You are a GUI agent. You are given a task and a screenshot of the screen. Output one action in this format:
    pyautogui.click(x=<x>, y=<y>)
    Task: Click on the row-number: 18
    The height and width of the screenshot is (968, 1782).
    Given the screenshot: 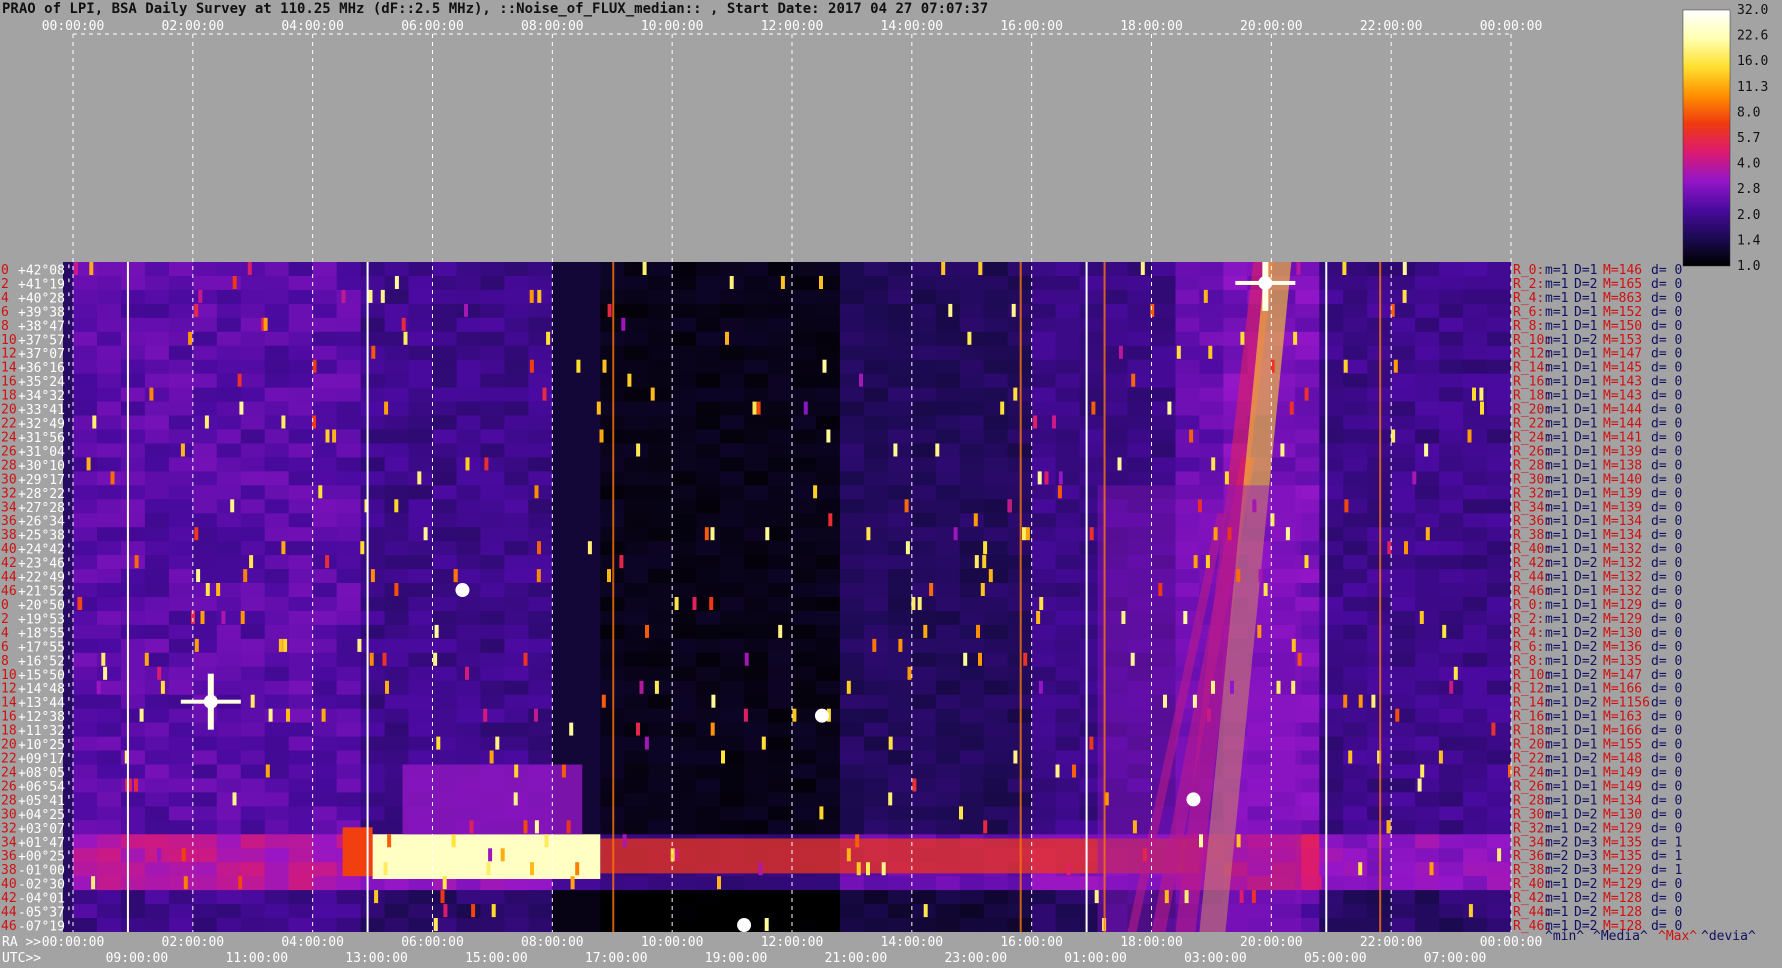 What is the action you would take?
    pyautogui.click(x=9, y=396)
    